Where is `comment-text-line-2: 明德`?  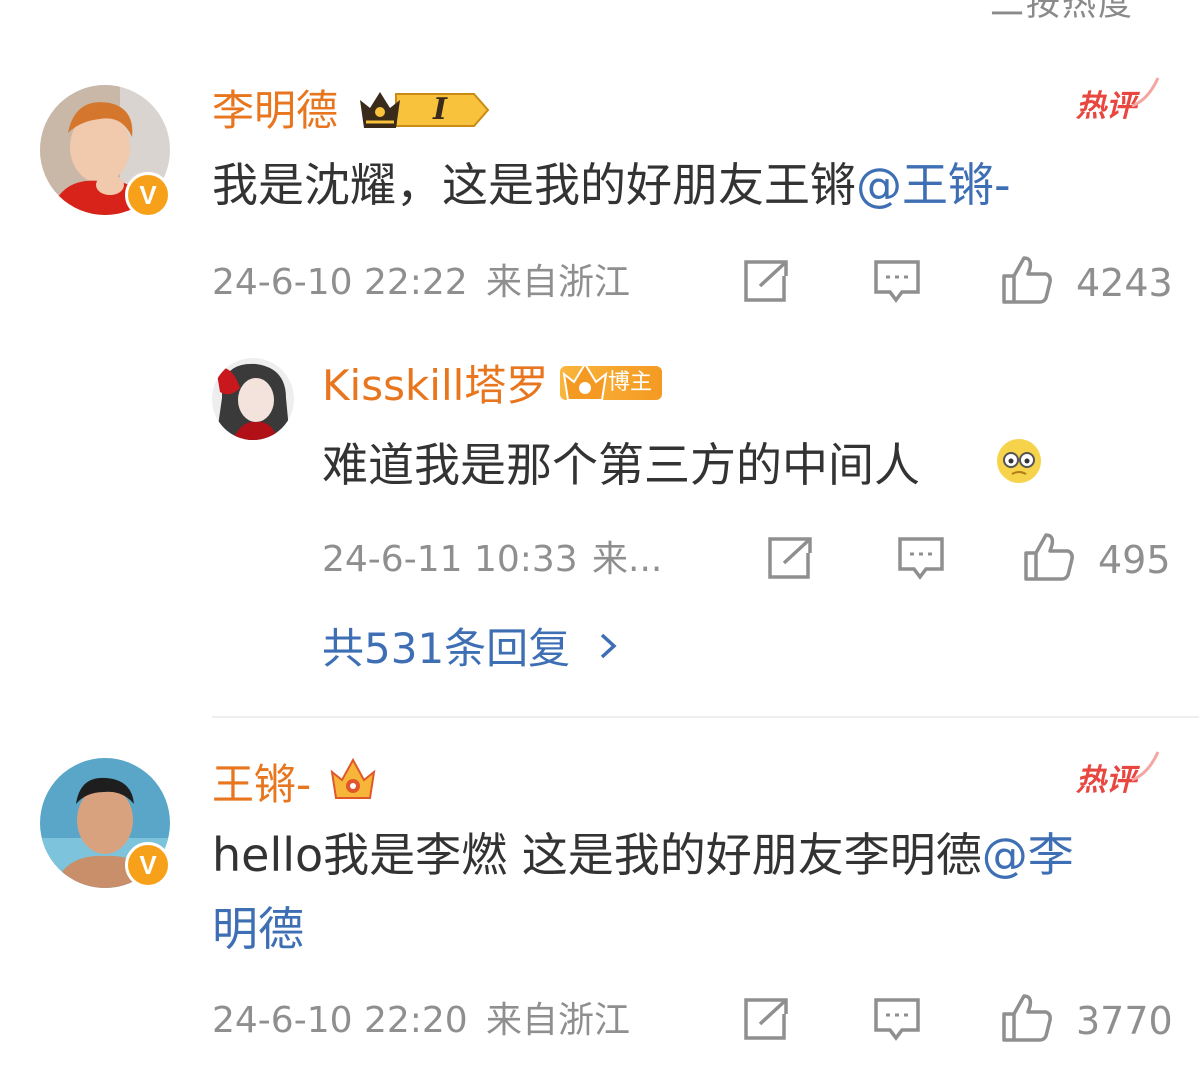
comment-text-line-2: 明德 is located at coordinates (258, 929).